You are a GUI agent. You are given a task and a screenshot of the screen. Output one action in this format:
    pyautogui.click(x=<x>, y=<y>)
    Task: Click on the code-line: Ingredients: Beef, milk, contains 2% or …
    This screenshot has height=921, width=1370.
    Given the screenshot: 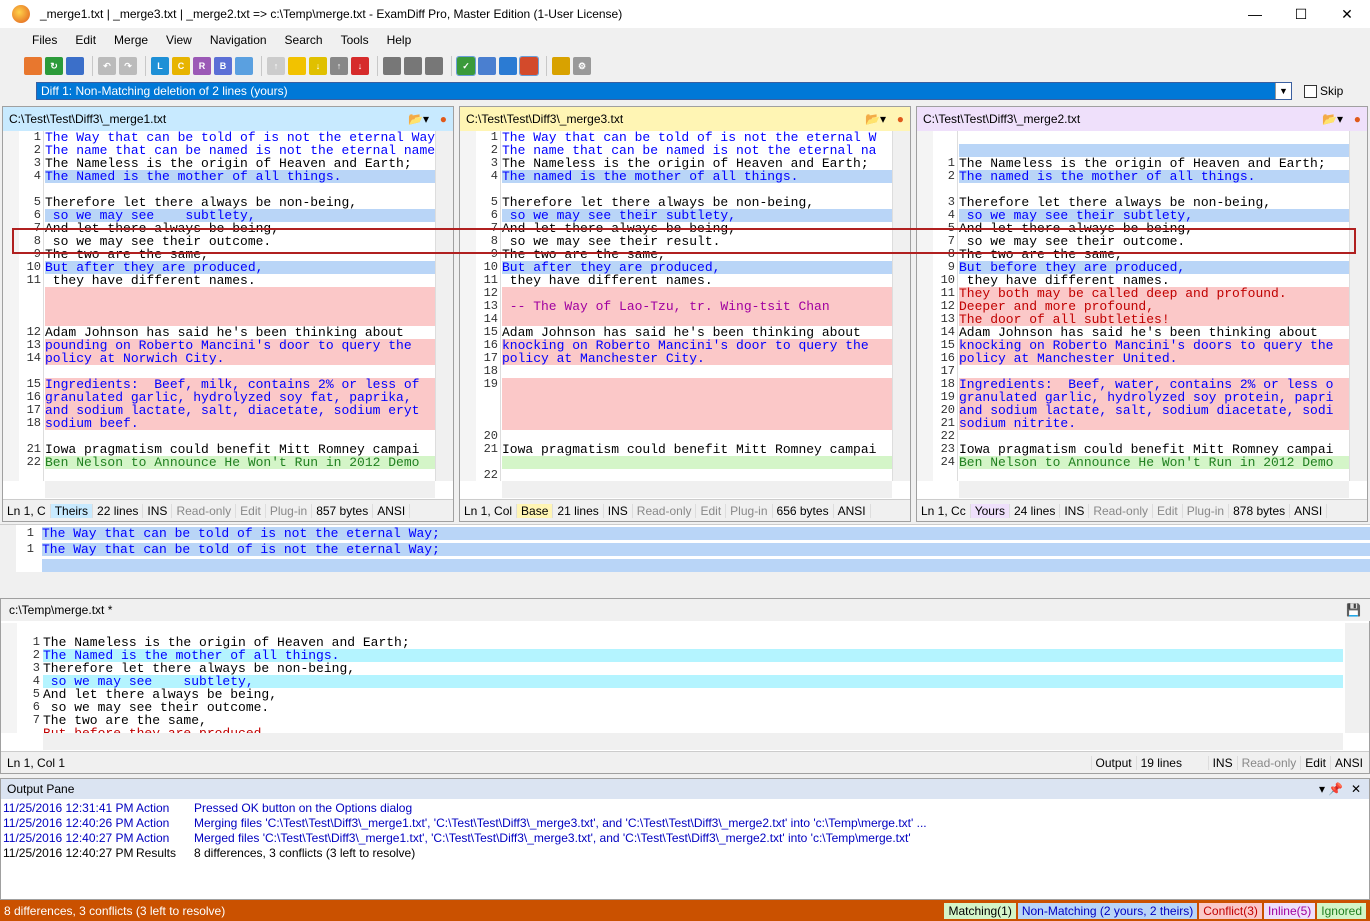 What is the action you would take?
    pyautogui.click(x=240, y=384)
    